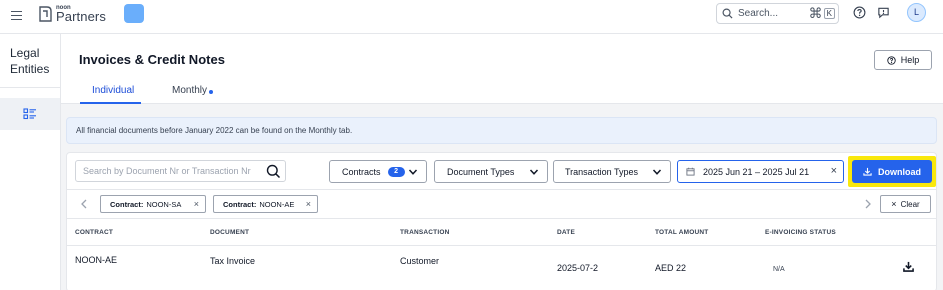 The height and width of the screenshot is (290, 943). I want to click on chevron-left-icon, so click(84, 204).